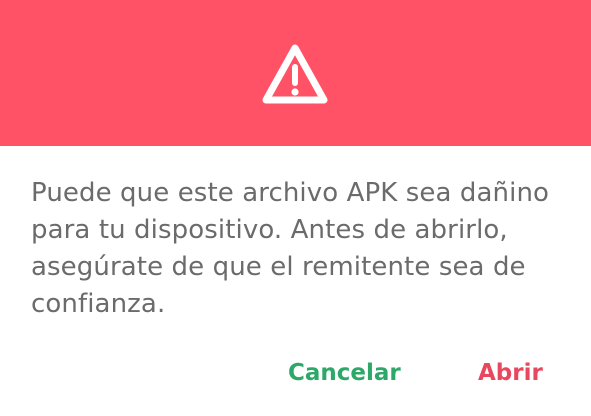 This screenshot has height=416, width=591. What do you see at coordinates (513, 373) in the screenshot?
I see `open-button: Abrir` at bounding box center [513, 373].